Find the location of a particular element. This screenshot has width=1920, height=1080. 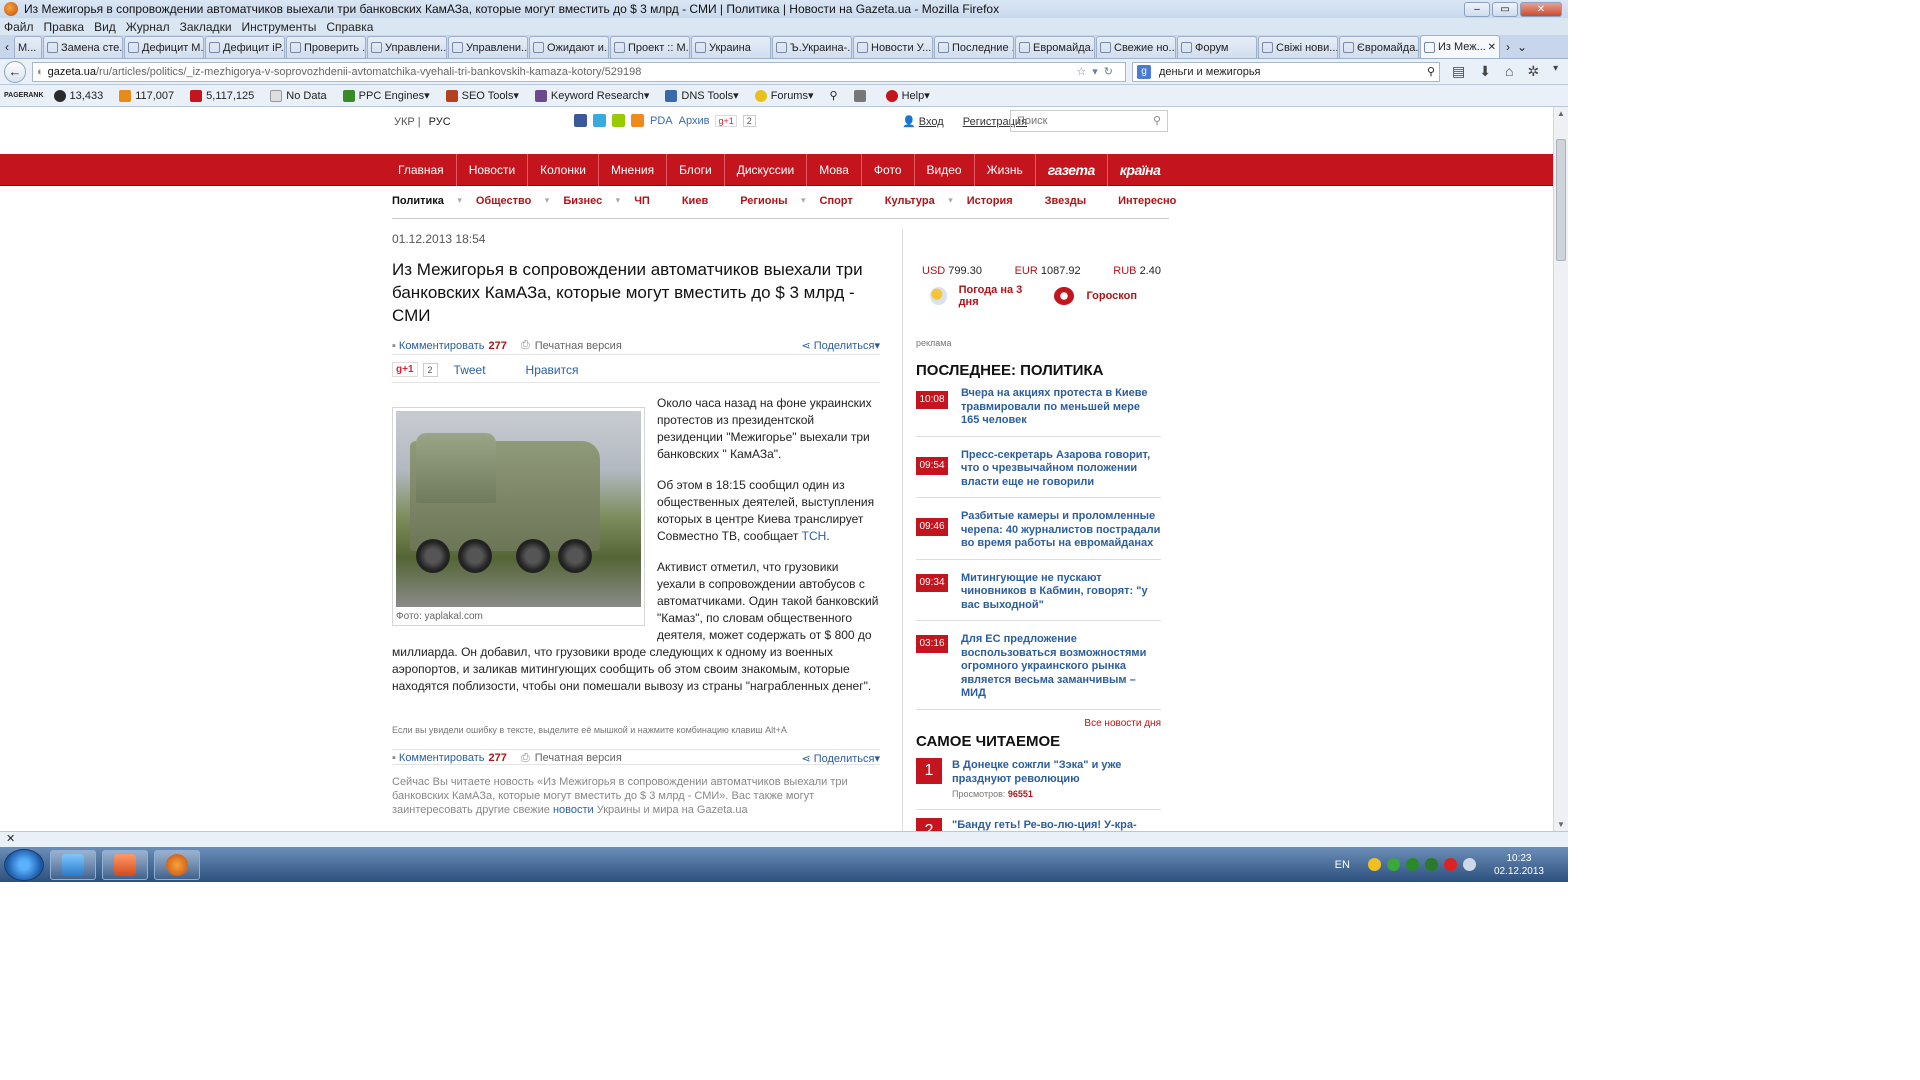

tab-list-icon: ⌄ is located at coordinates (1522, 47).